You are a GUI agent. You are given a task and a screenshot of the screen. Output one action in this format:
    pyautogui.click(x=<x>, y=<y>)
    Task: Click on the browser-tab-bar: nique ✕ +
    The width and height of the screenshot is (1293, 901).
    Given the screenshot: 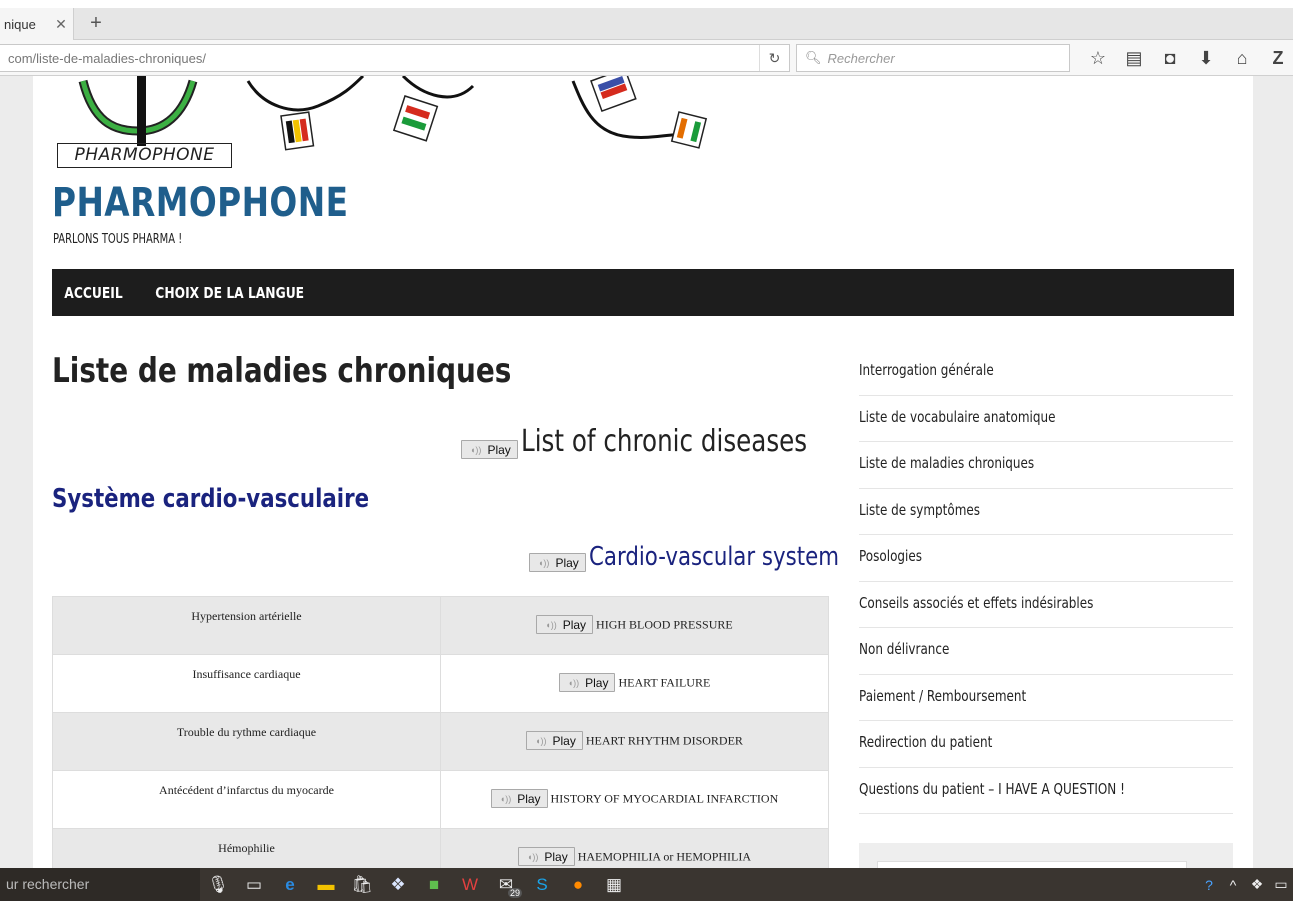 What is the action you would take?
    pyautogui.click(x=646, y=20)
    